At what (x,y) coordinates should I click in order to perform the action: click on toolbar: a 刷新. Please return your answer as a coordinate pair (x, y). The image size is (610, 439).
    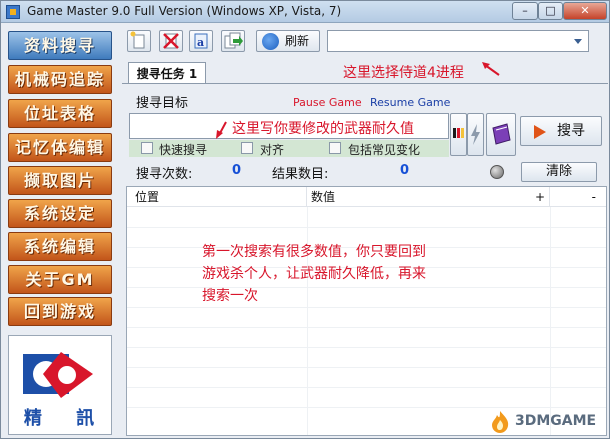
    Looking at the image, I should click on (364, 42).